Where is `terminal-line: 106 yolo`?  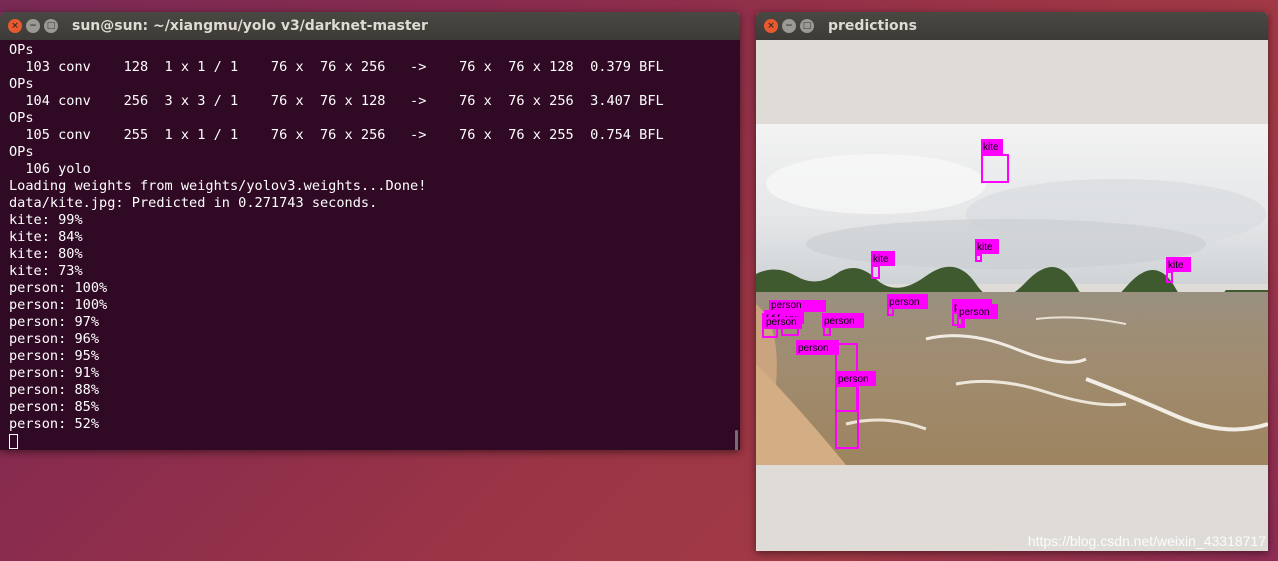 terminal-line: 106 yolo is located at coordinates (50, 169).